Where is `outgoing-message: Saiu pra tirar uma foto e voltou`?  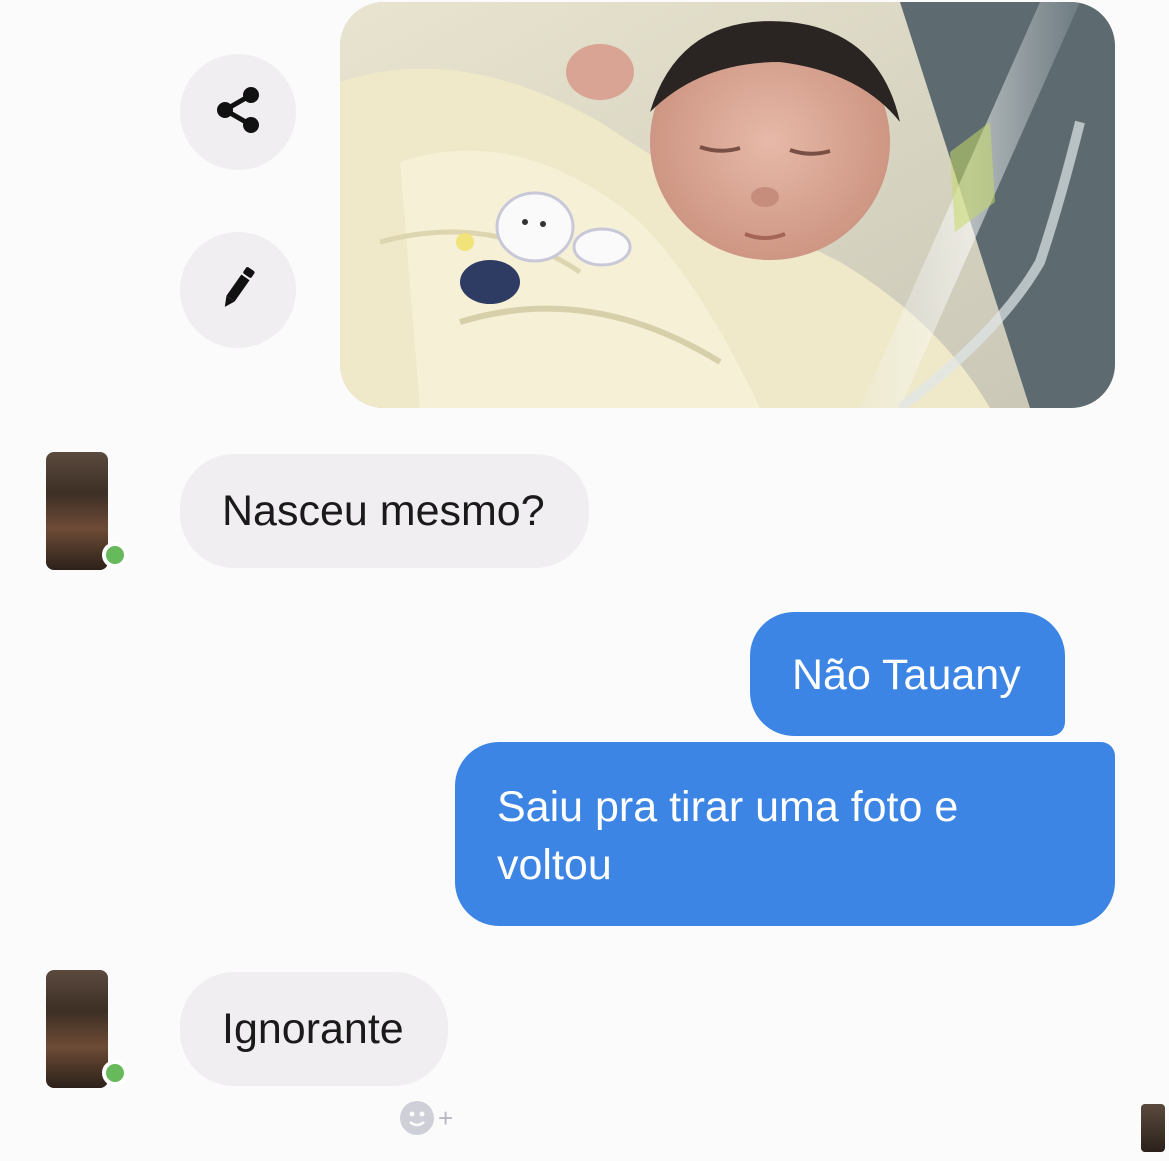 outgoing-message: Saiu pra tirar uma foto e voltou is located at coordinates (785, 834).